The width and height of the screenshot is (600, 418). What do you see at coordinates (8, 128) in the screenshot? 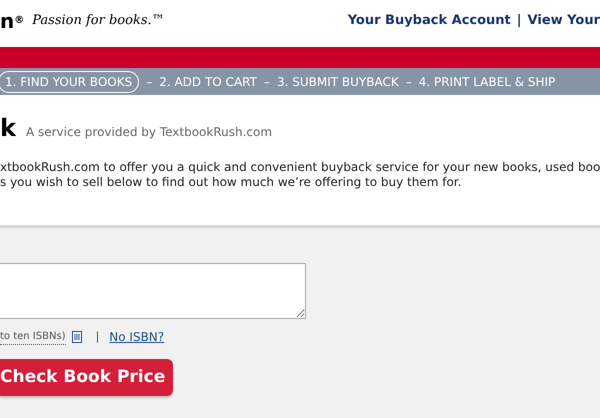
I see `page-title: k` at bounding box center [8, 128].